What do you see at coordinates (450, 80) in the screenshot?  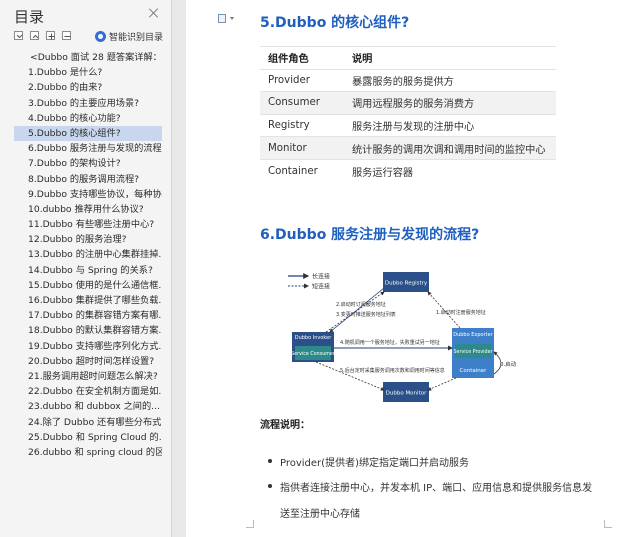 I see `table-cell: 暴露服务的服务提供方` at bounding box center [450, 80].